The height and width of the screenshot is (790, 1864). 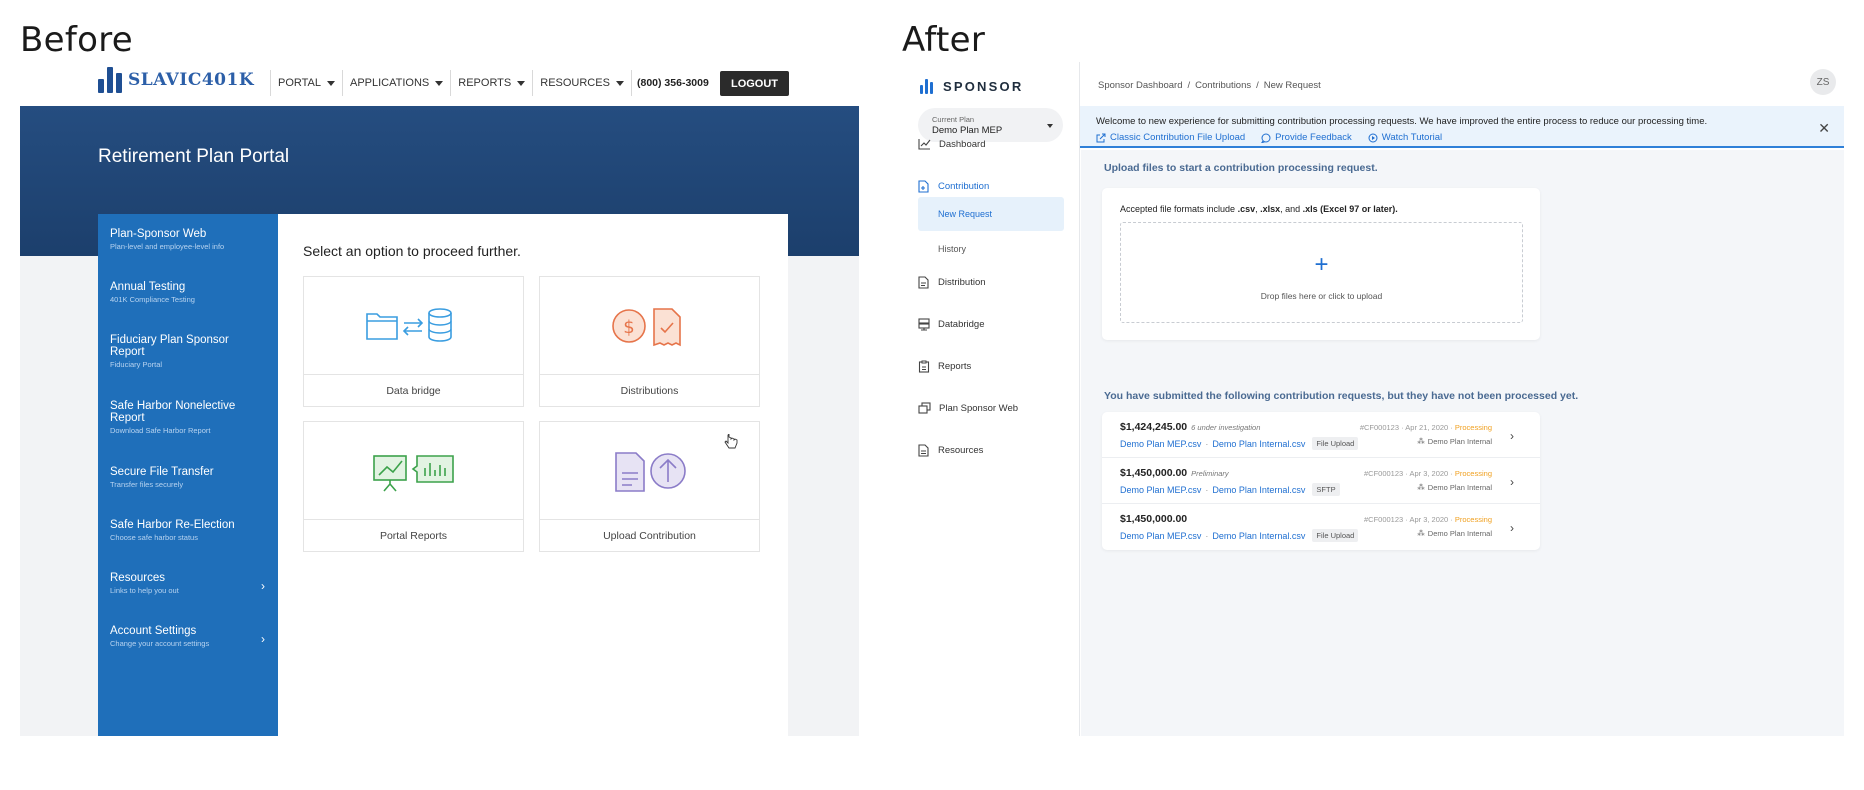 What do you see at coordinates (191, 80) in the screenshot?
I see `logo-text: SLAVIC401K` at bounding box center [191, 80].